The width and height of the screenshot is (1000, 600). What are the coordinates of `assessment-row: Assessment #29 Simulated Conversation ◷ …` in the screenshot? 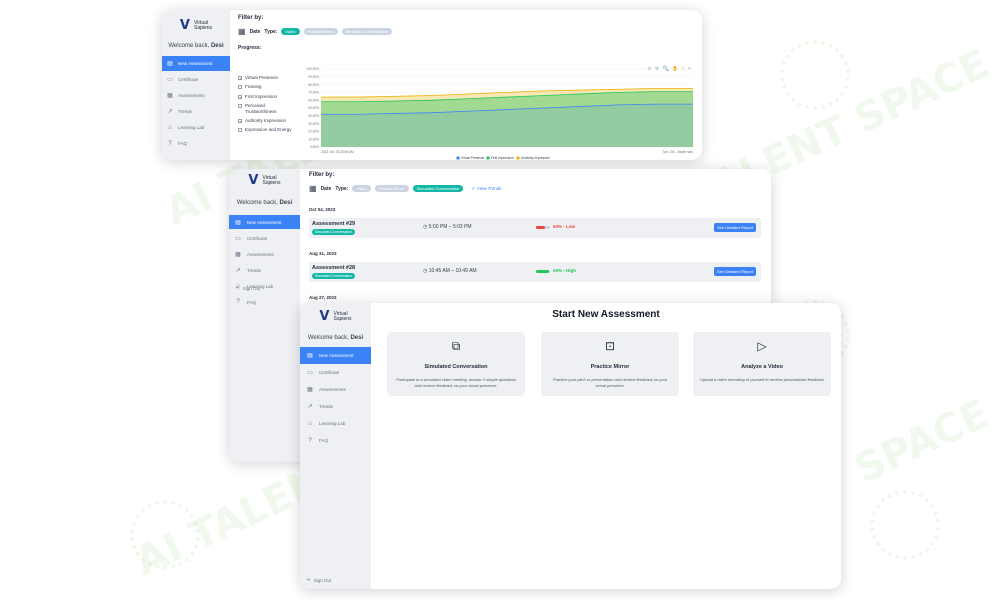 It's located at (535, 228).